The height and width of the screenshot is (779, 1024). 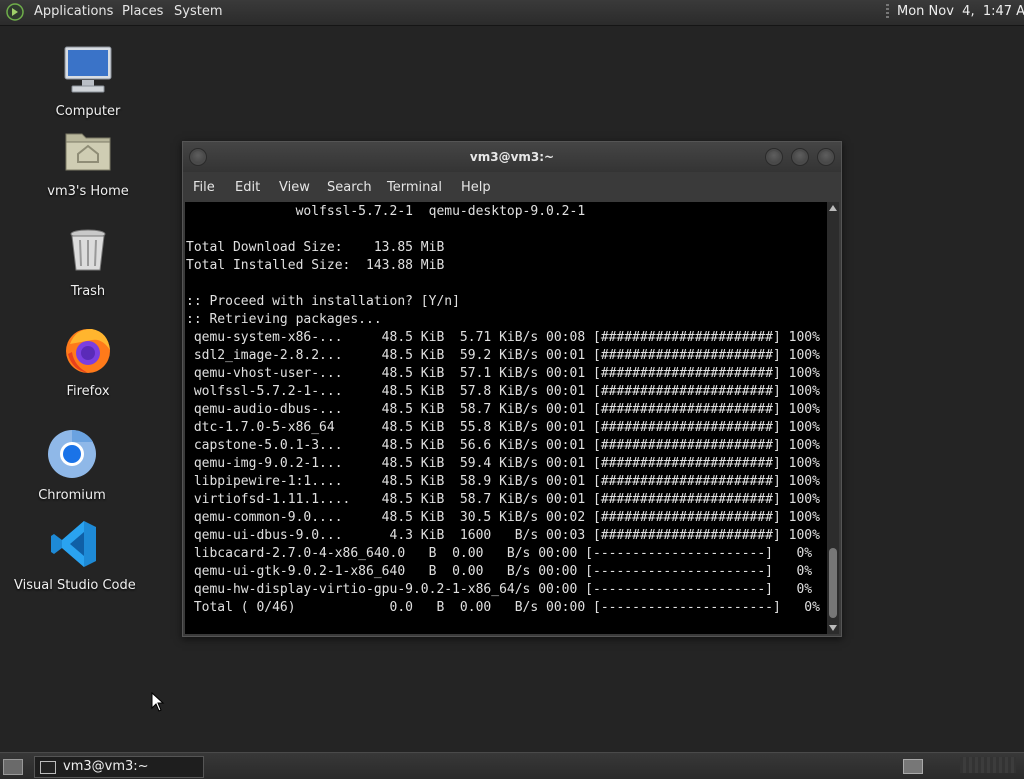 I want to click on clock: Mon Nov 4, 1:47 AM, so click(x=960, y=11).